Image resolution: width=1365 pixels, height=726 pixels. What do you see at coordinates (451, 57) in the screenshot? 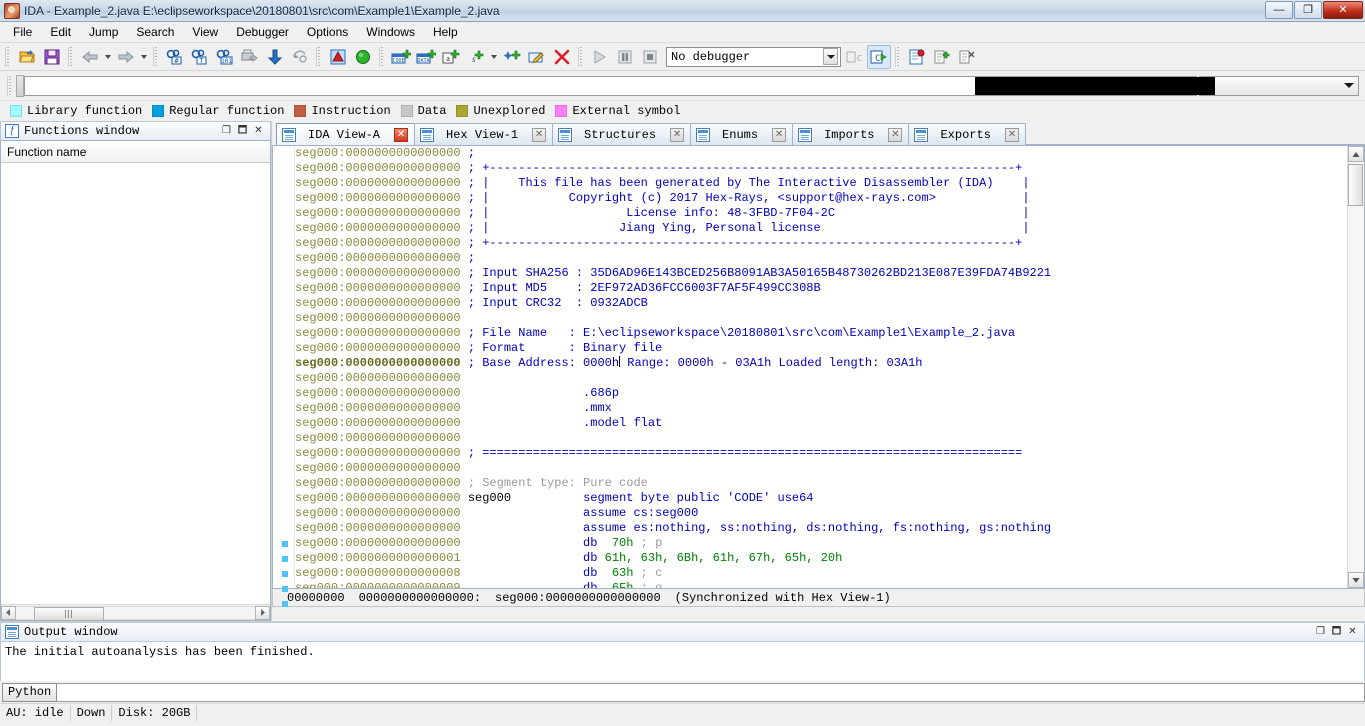
I see `make-ascii-icon: a` at bounding box center [451, 57].